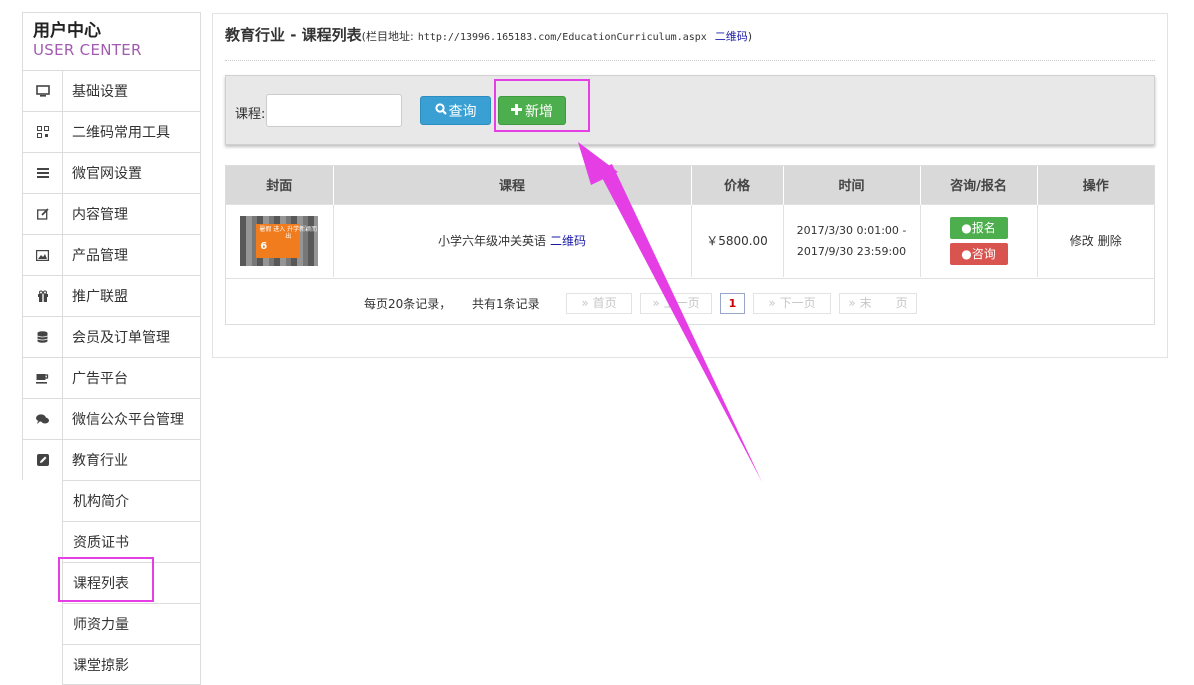 The width and height of the screenshot is (1194, 685). I want to click on database-icon, so click(43, 337).